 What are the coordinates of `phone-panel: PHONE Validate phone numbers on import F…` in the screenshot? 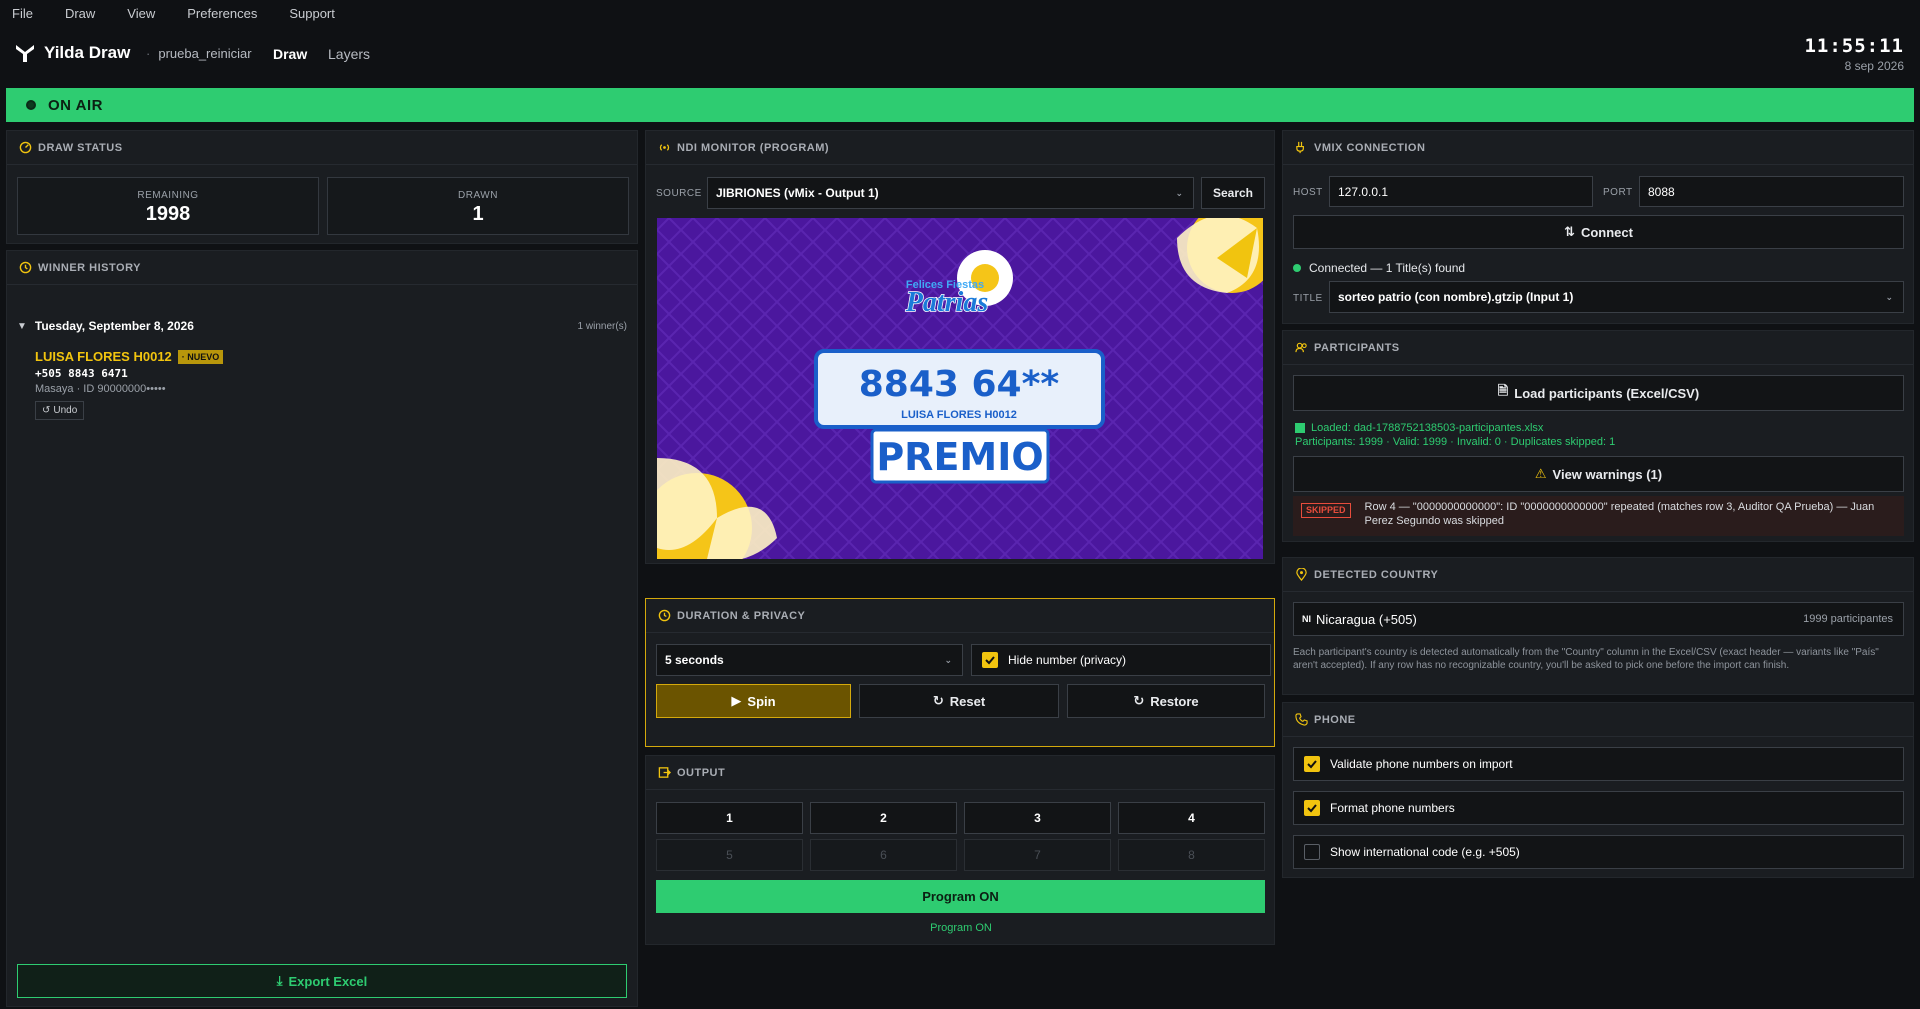 It's located at (1598, 790).